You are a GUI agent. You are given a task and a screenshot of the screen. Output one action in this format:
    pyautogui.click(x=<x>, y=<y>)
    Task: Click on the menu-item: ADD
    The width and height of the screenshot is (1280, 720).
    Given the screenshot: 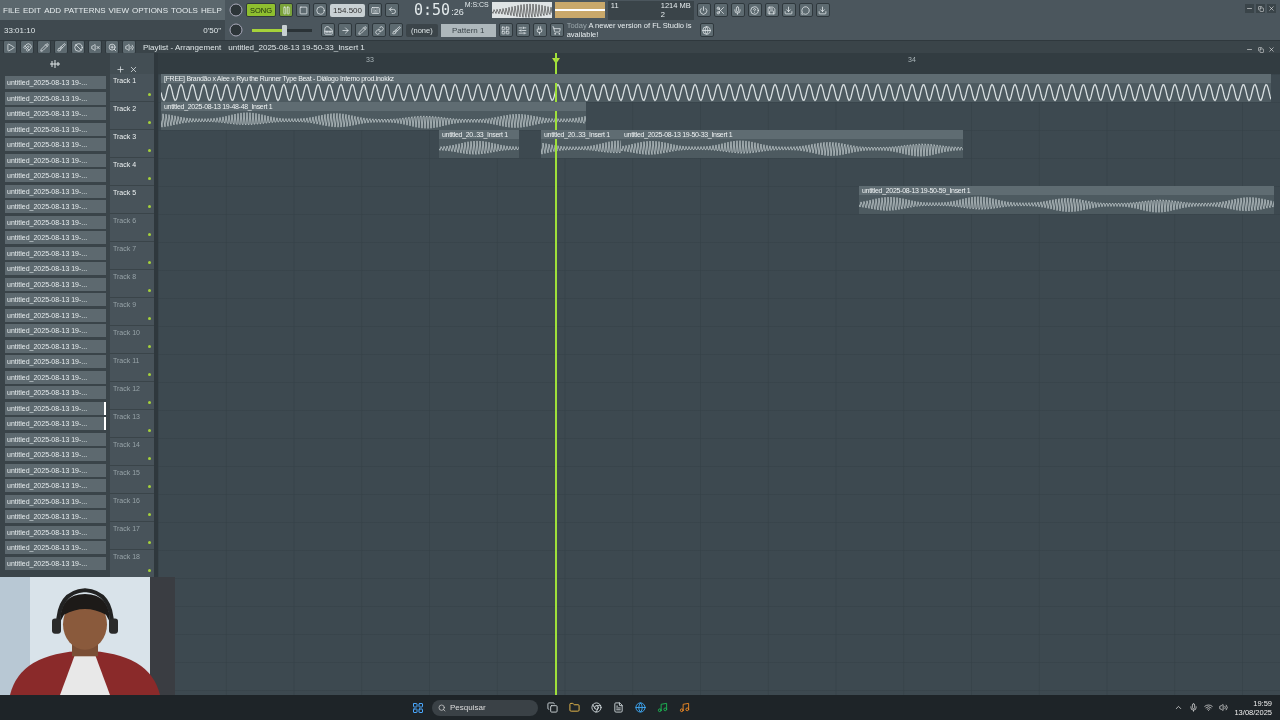 What is the action you would take?
    pyautogui.click(x=53, y=10)
    